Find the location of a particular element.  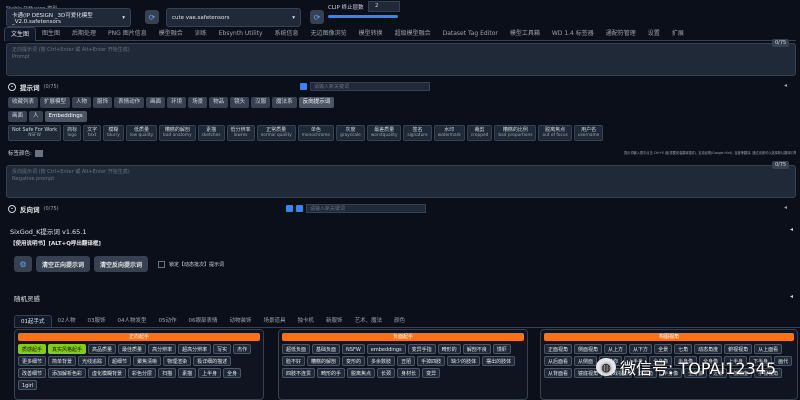

category-tab: 反向提示词 is located at coordinates (316, 102).